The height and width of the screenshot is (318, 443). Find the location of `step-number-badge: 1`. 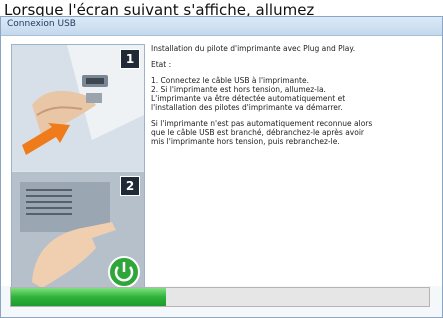

step-number-badge: 1 is located at coordinates (130, 59).